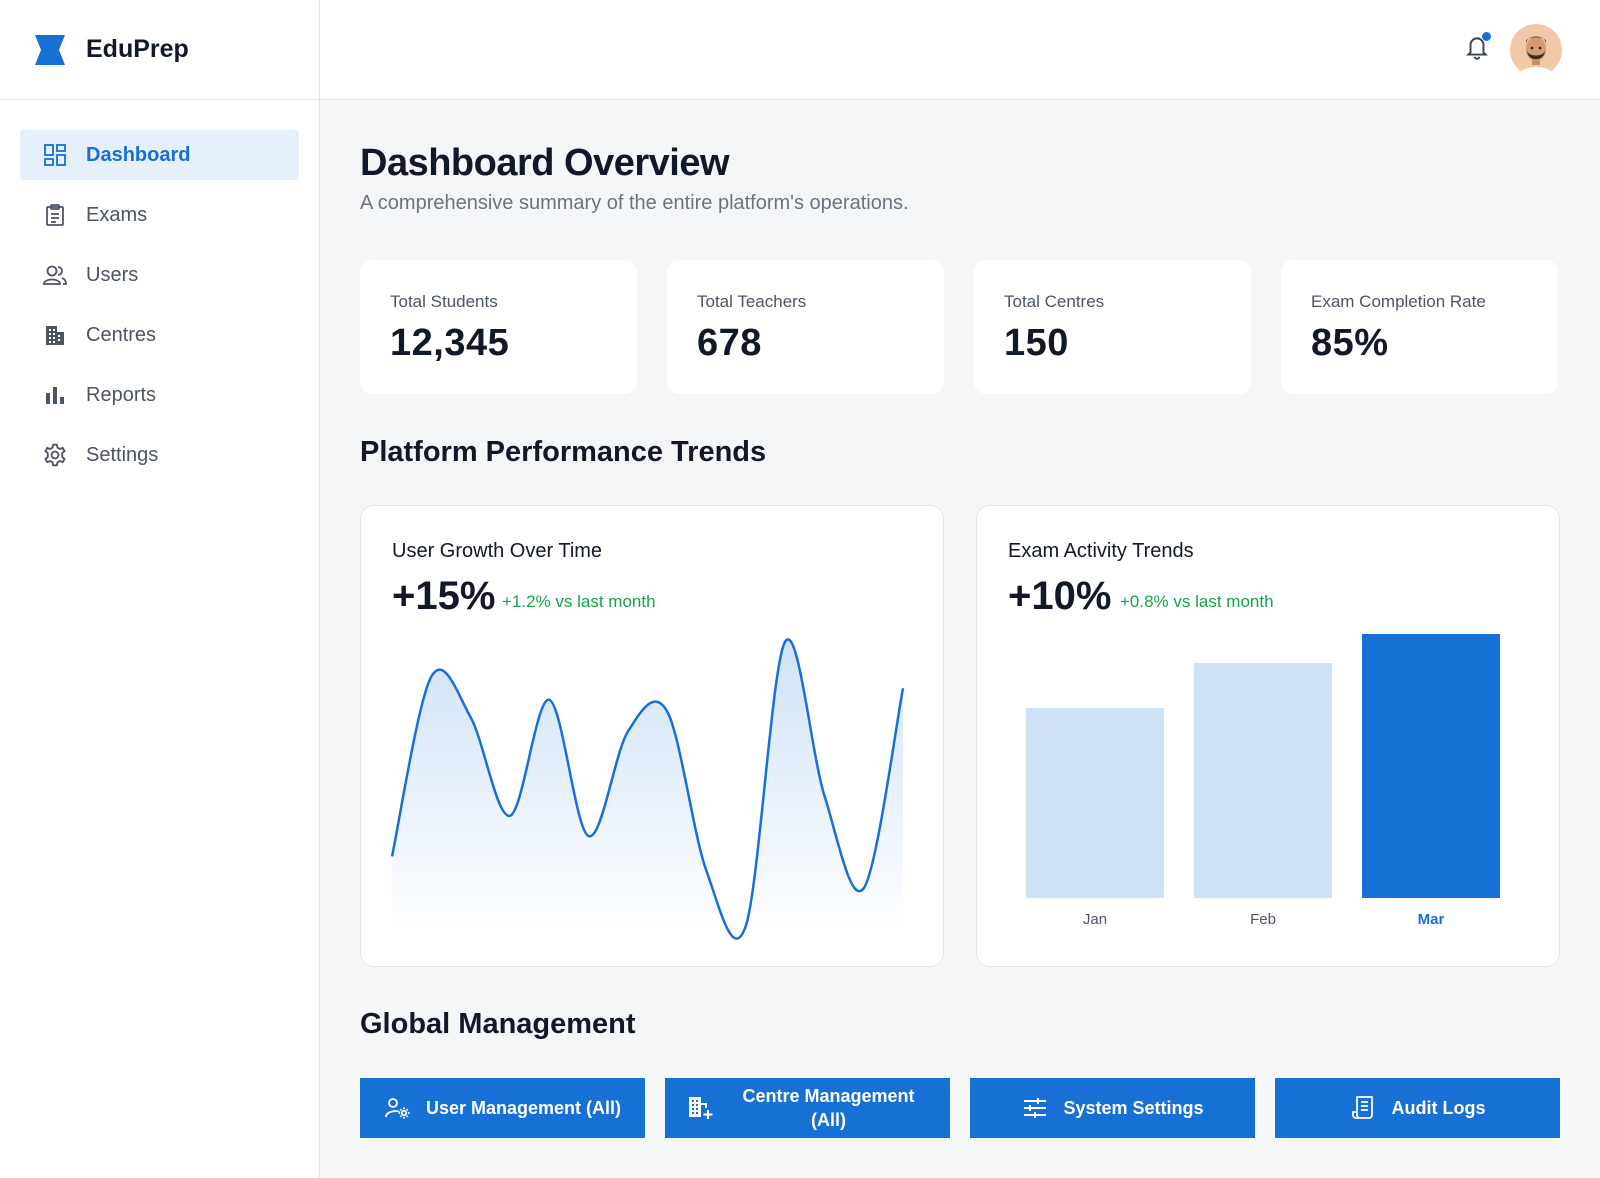  I want to click on centre-management-button: Centre Management (All), so click(807, 1108).